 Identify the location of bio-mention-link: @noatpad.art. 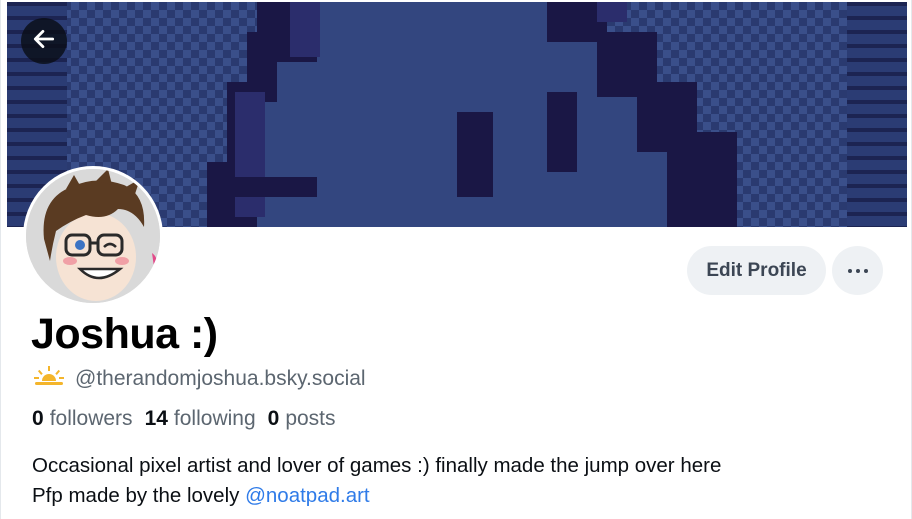
(307, 495).